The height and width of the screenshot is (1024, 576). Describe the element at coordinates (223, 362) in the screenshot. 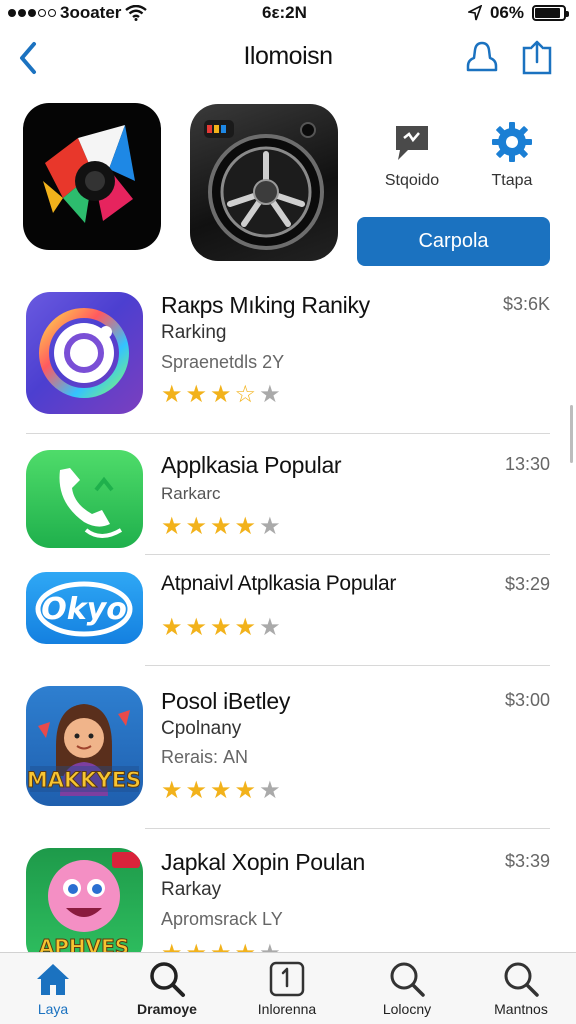

I see `app-meta: Spraenetdls 2Y` at that location.